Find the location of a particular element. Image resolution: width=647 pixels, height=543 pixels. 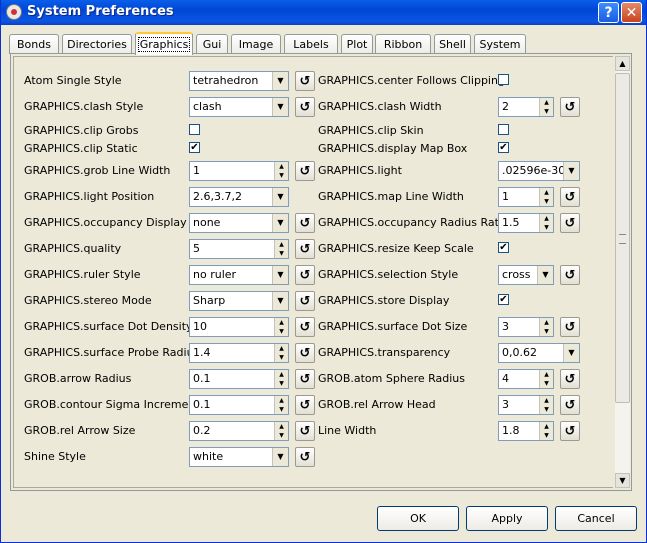

graphics-occupancy-radius-ratio-spinner: 1.5 ▲ ▼ is located at coordinates (526, 223).